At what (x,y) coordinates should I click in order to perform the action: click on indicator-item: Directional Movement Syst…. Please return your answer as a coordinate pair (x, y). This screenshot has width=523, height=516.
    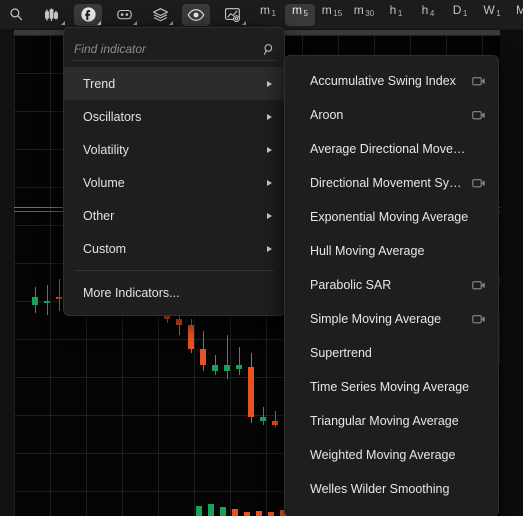
    Looking at the image, I should click on (391, 183).